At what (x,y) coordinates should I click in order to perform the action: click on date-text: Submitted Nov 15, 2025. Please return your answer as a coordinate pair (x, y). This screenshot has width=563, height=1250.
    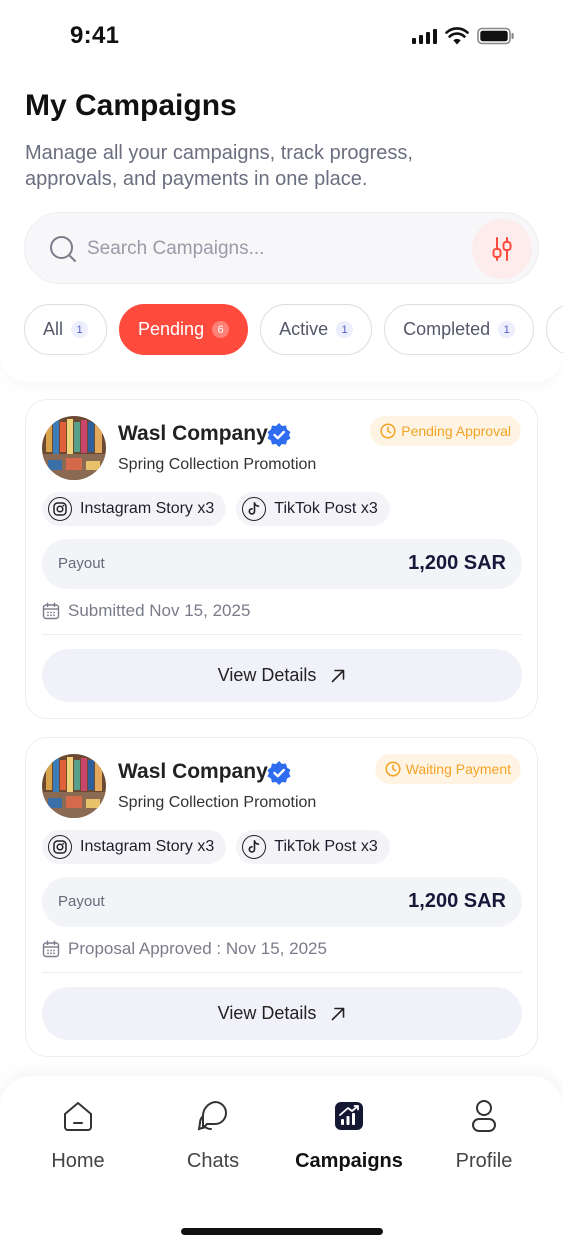
    Looking at the image, I should click on (159, 610).